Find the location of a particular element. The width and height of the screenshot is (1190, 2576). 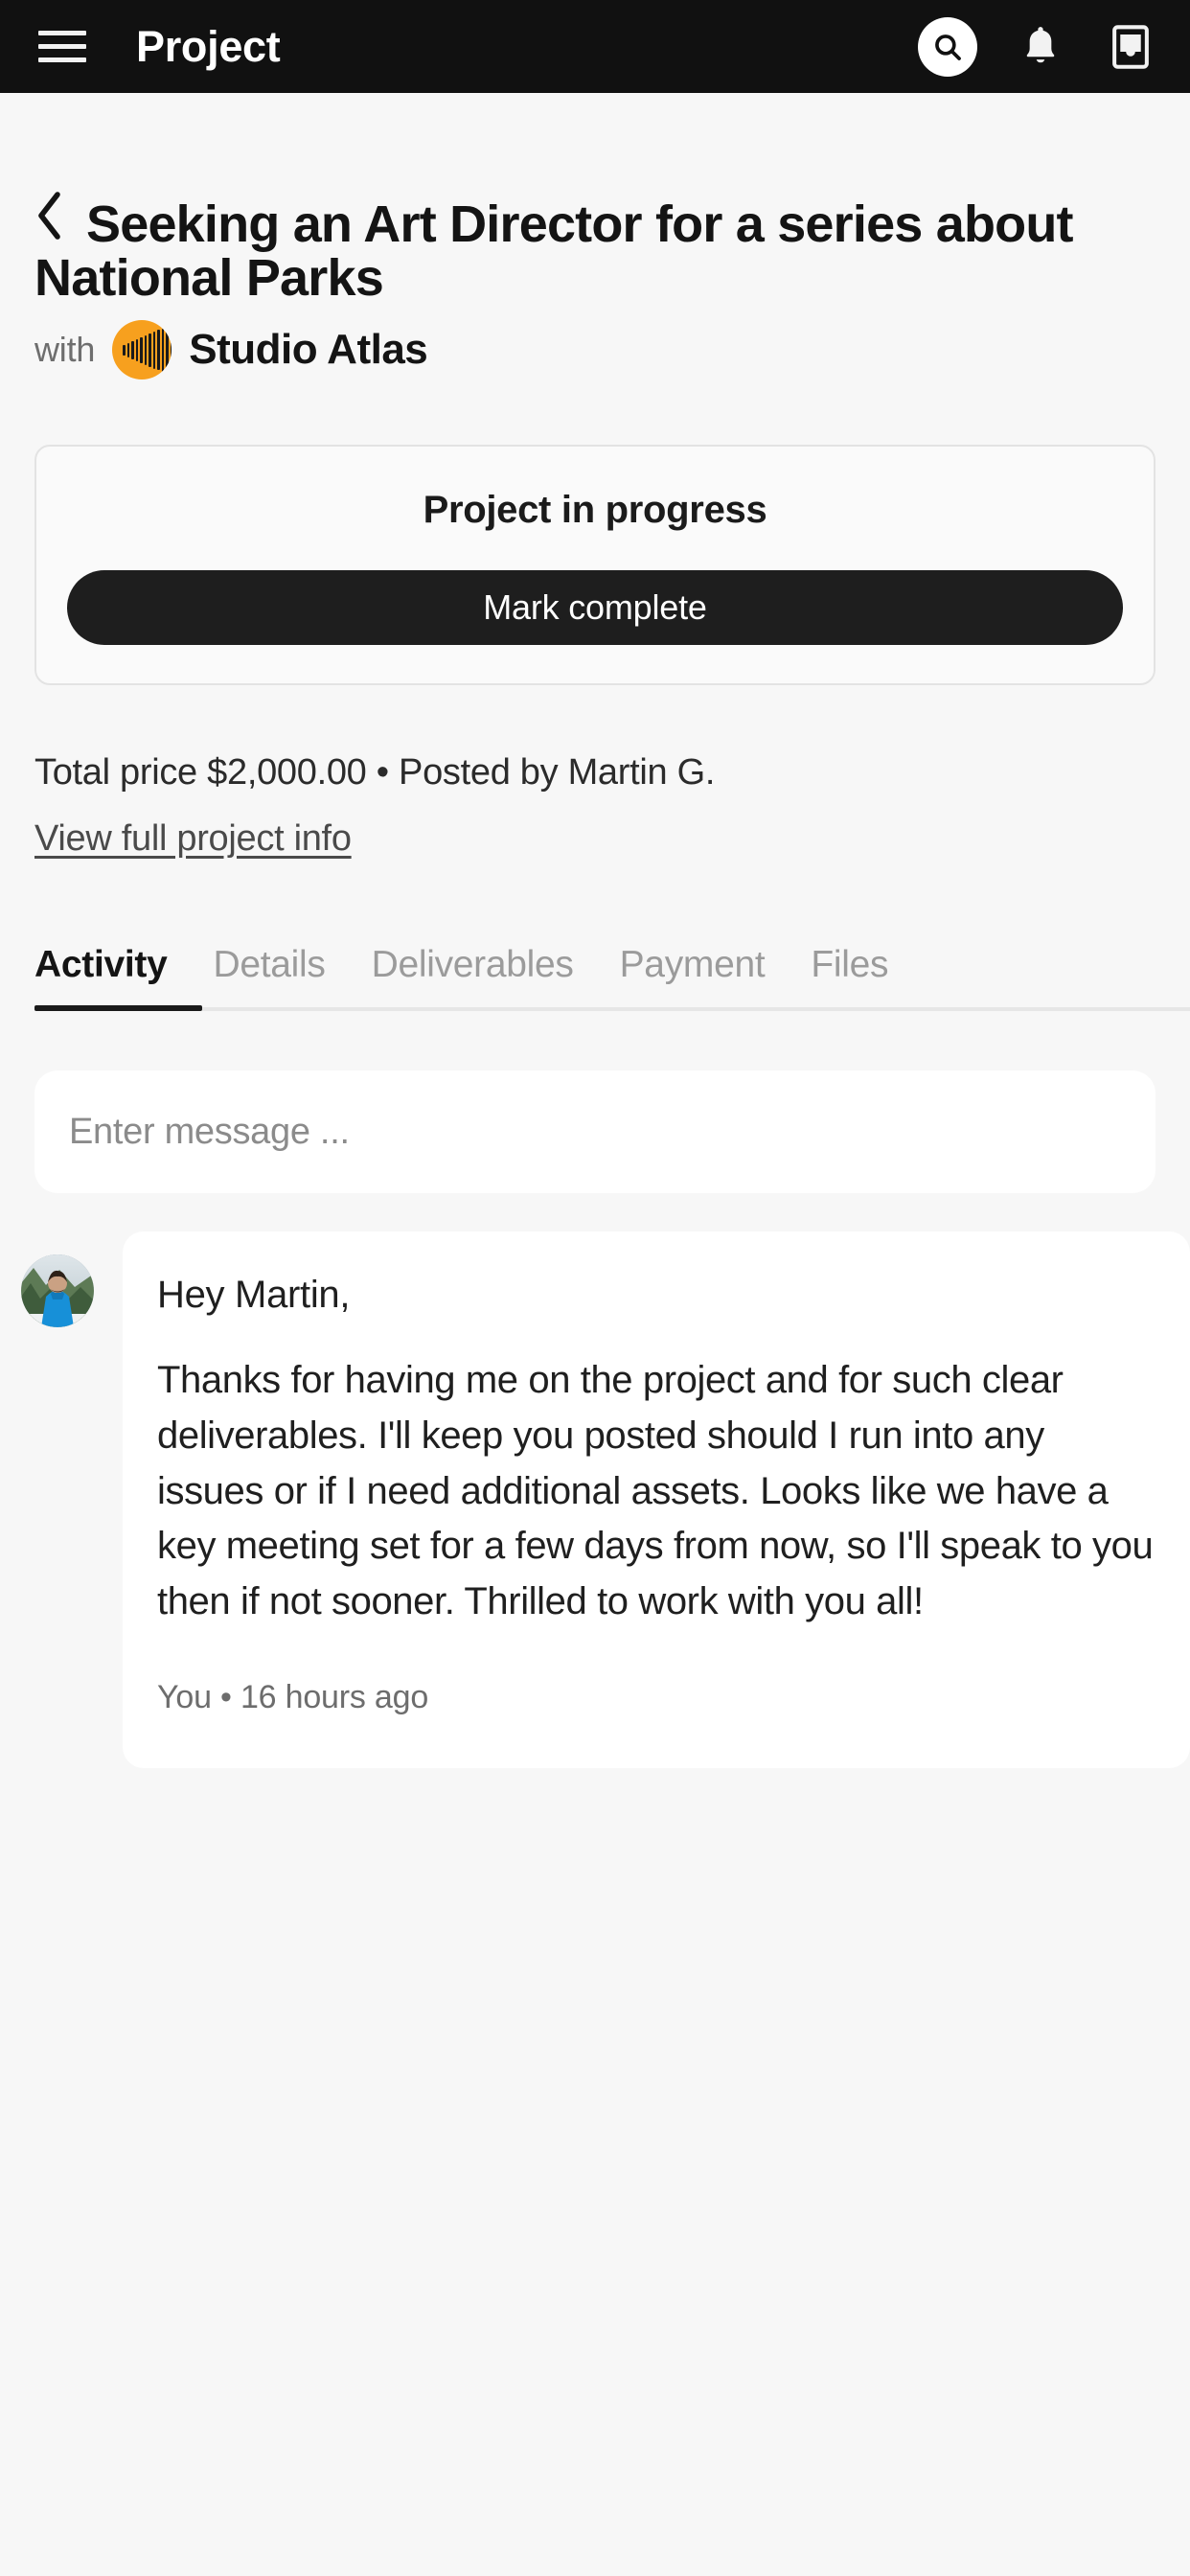

studio-logo-icon is located at coordinates (142, 350).